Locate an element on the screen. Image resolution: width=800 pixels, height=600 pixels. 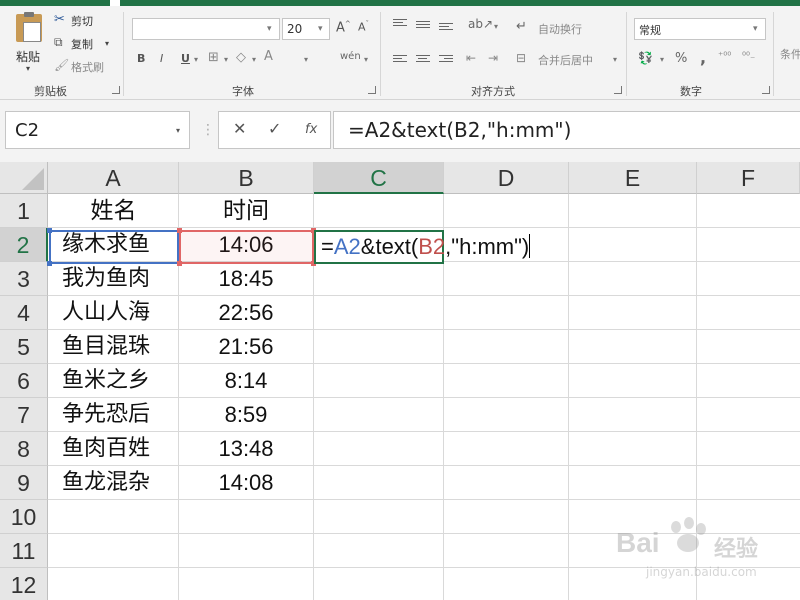
cell-b9: 14:08 is located at coordinates (246, 483).